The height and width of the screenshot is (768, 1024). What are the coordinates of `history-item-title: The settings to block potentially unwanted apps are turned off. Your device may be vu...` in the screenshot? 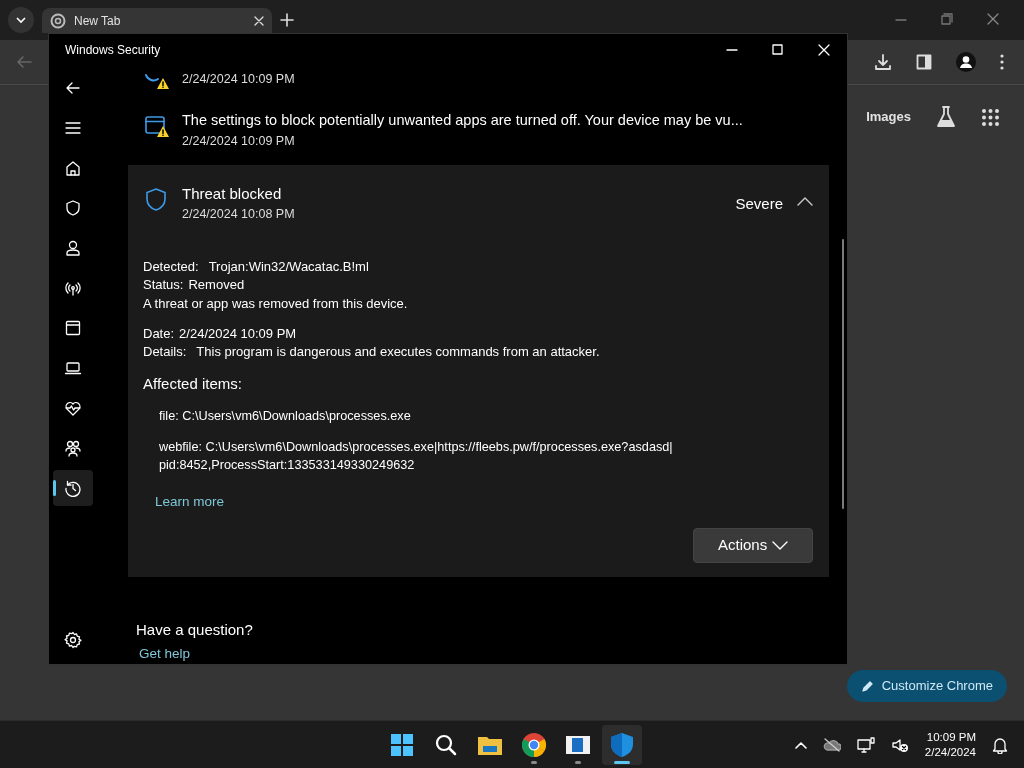 It's located at (462, 121).